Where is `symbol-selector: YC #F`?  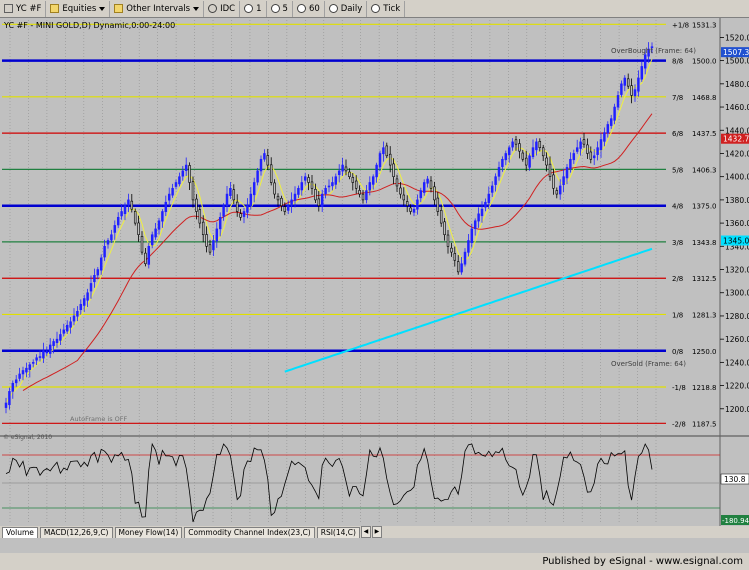 symbol-selector: YC #F is located at coordinates (23, 8).